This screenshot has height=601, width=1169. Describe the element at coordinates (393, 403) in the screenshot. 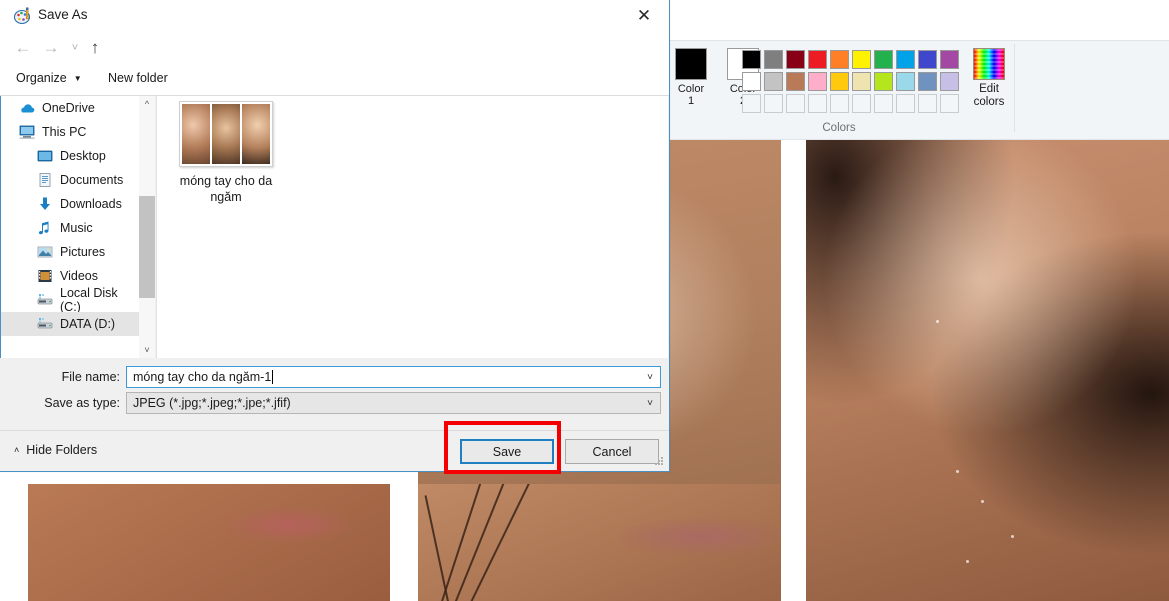

I see `savetype-select: JPEG (*.jpg;*.jpeg;*.jpe;*.jfif) ˅` at that location.